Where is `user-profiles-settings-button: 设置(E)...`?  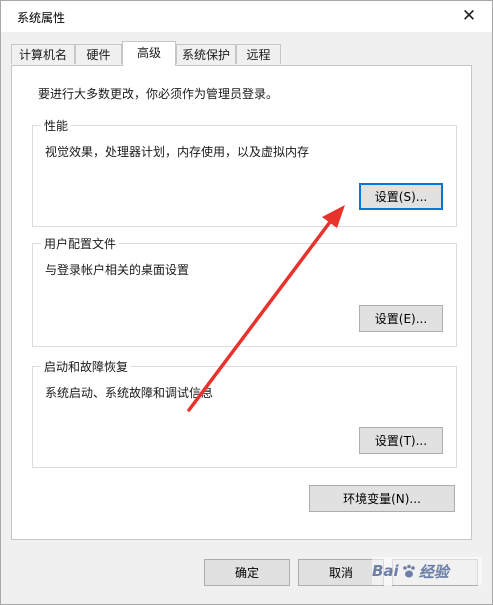
user-profiles-settings-button: 设置(E)... is located at coordinates (401, 318).